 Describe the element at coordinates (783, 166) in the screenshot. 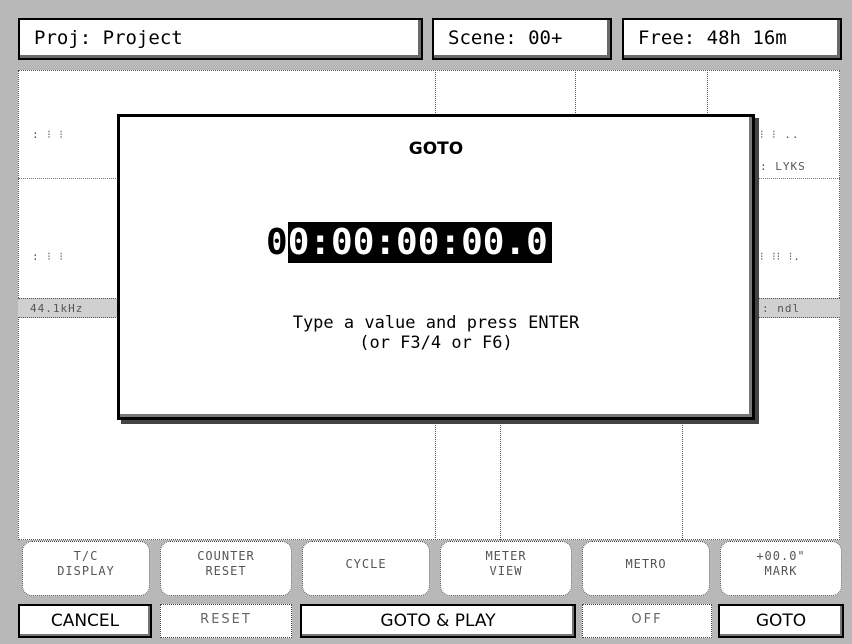

I see `panel-row1-right-label: : LYKS` at that location.